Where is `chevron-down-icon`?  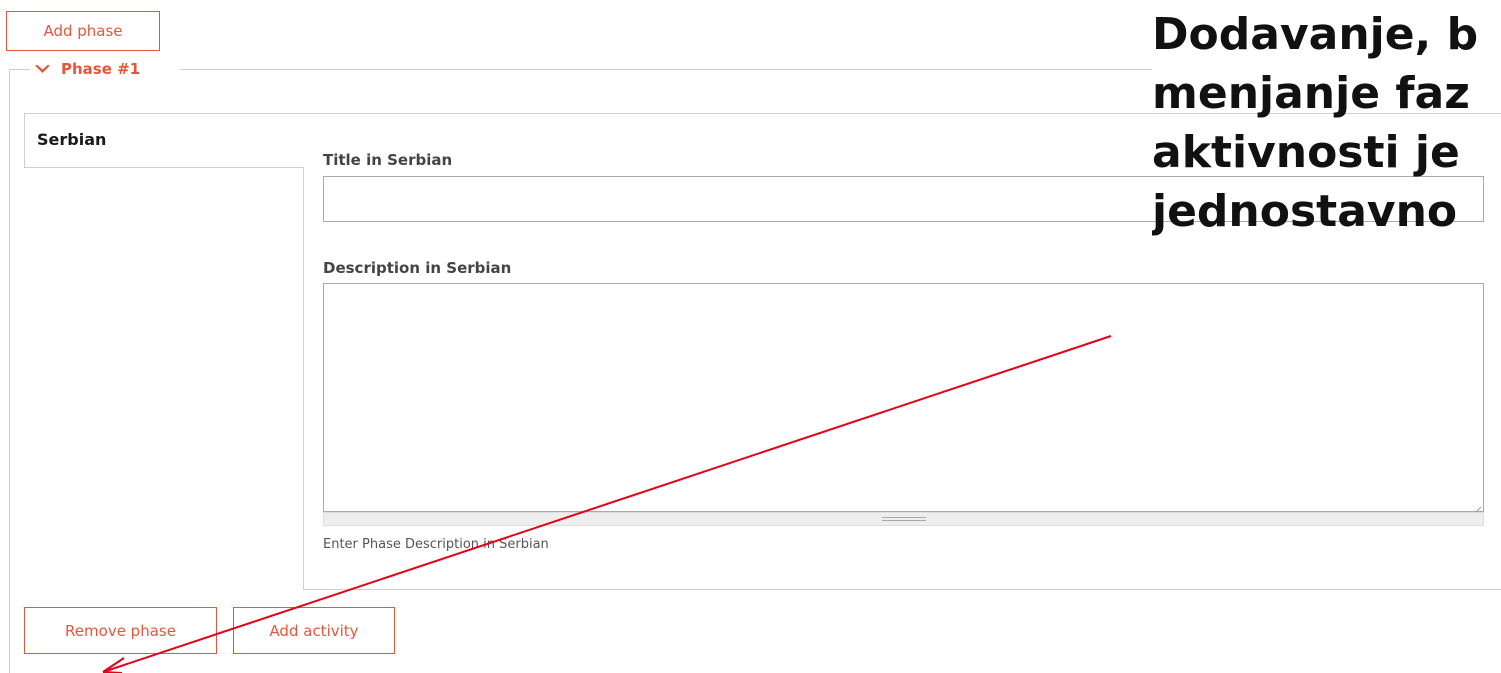 chevron-down-icon is located at coordinates (42, 69).